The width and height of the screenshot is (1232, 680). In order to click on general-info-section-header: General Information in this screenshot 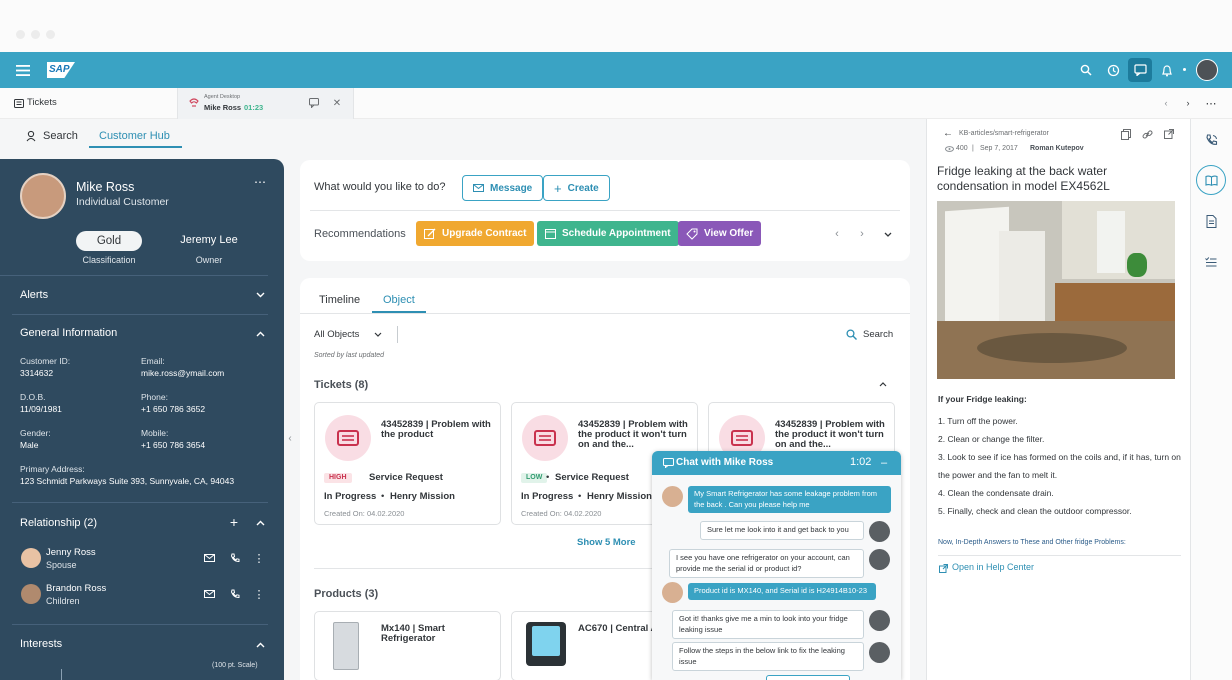, I will do `click(134, 333)`.